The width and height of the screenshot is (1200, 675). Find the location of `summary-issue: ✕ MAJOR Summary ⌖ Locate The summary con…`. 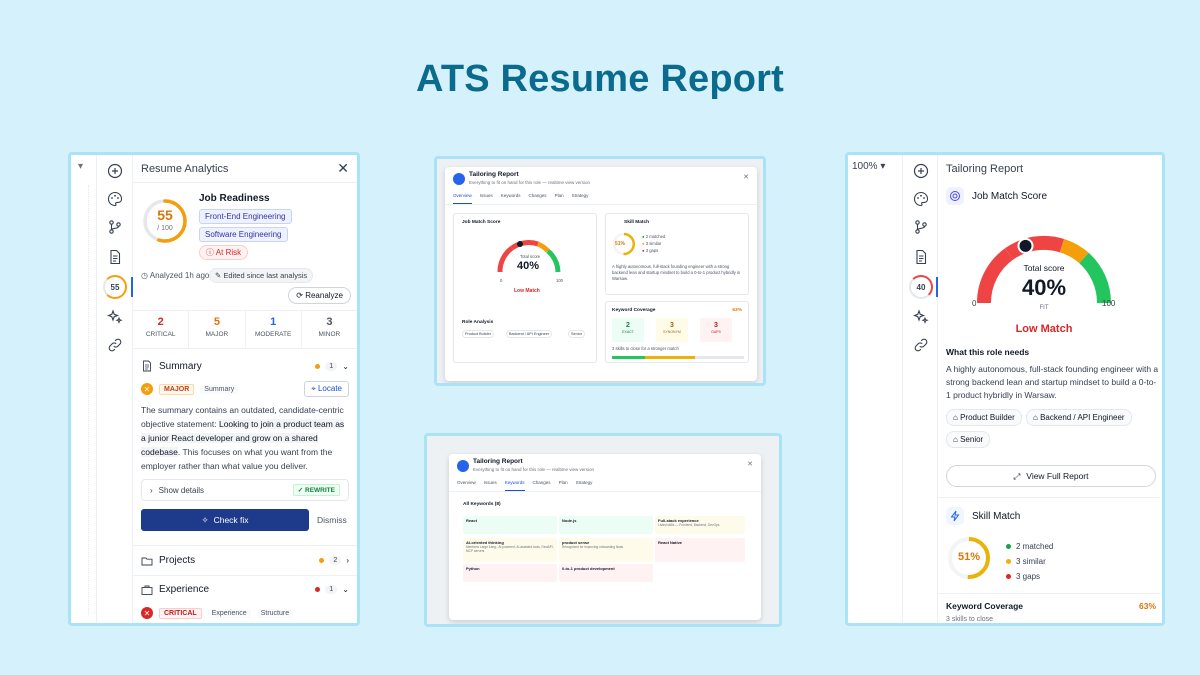

summary-issue: ✕ MAJOR Summary ⌖ Locate The summary con… is located at coordinates (245, 455).